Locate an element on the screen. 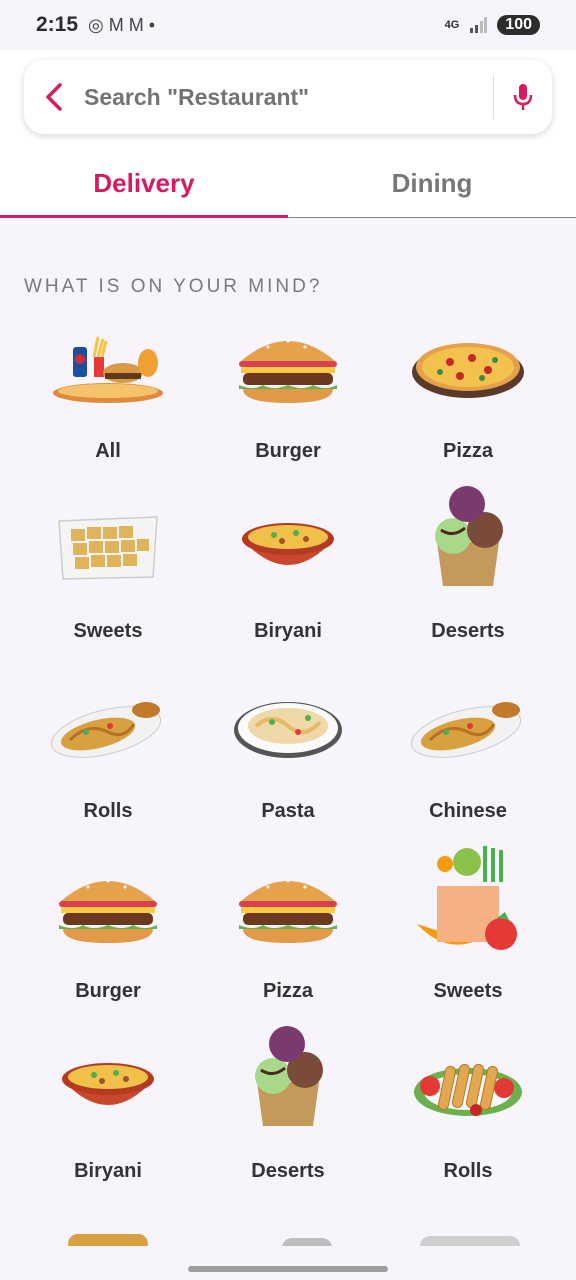 The height and width of the screenshot is (1280, 576). category-label: Chinese is located at coordinates (468, 811).